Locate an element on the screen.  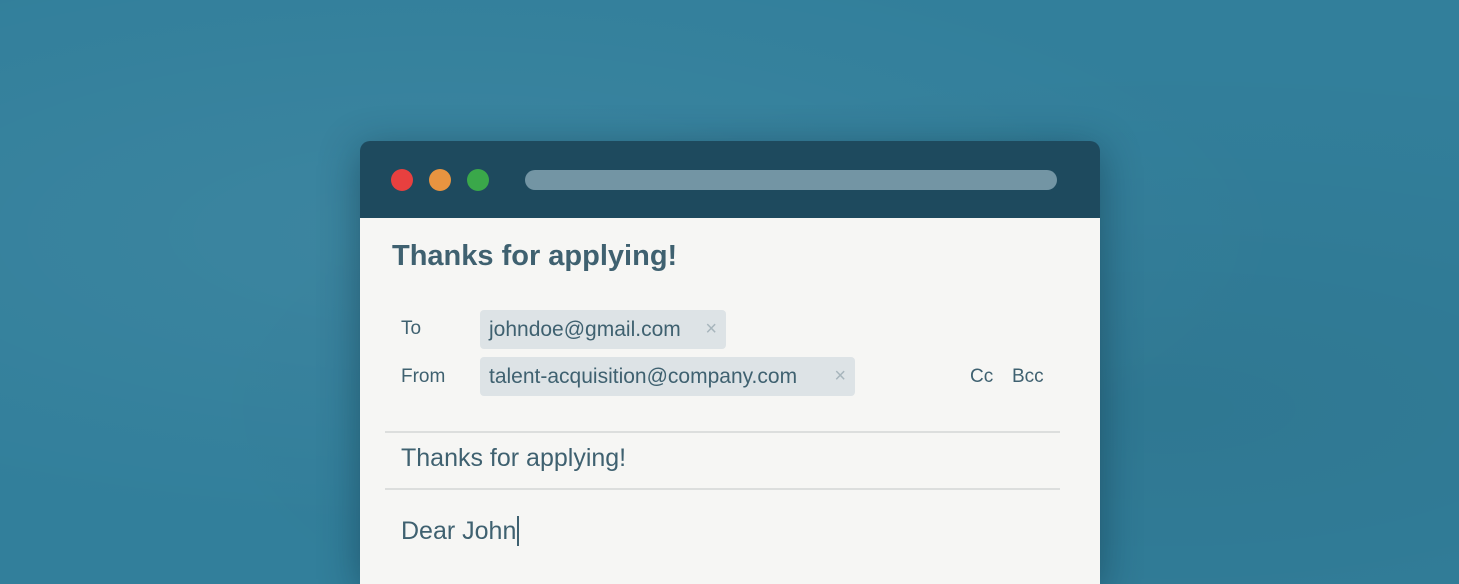
email-title: Thanks for applying! is located at coordinates (535, 256).